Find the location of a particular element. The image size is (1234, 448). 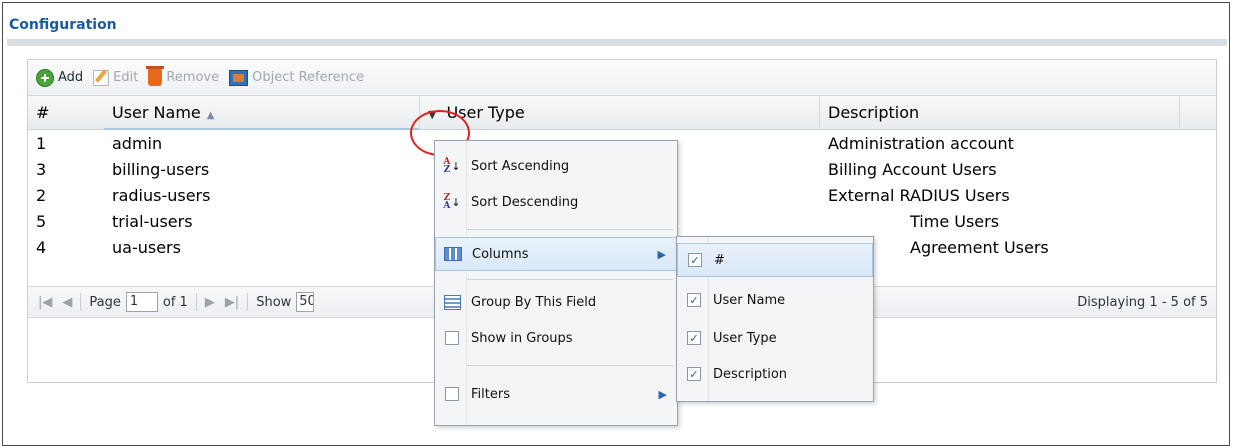

show-label: Show is located at coordinates (274, 302).